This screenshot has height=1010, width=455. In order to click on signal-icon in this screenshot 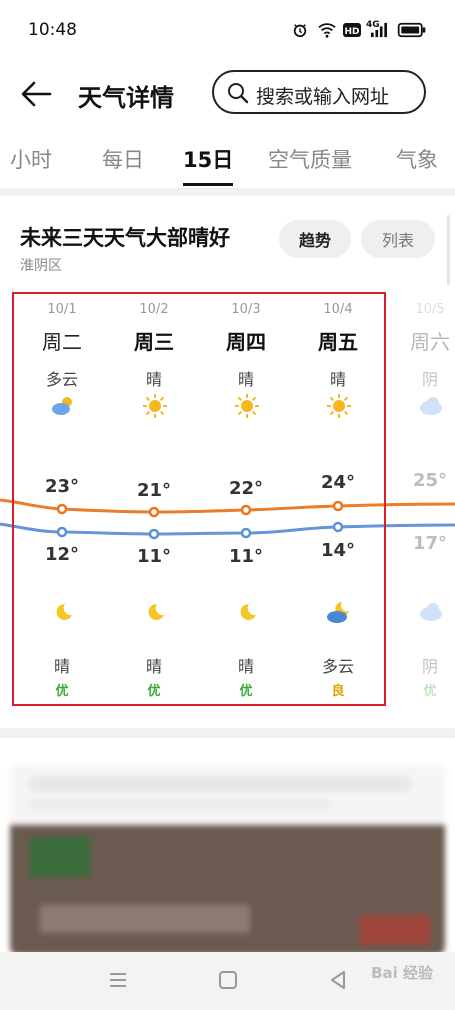, I will do `click(379, 30)`.